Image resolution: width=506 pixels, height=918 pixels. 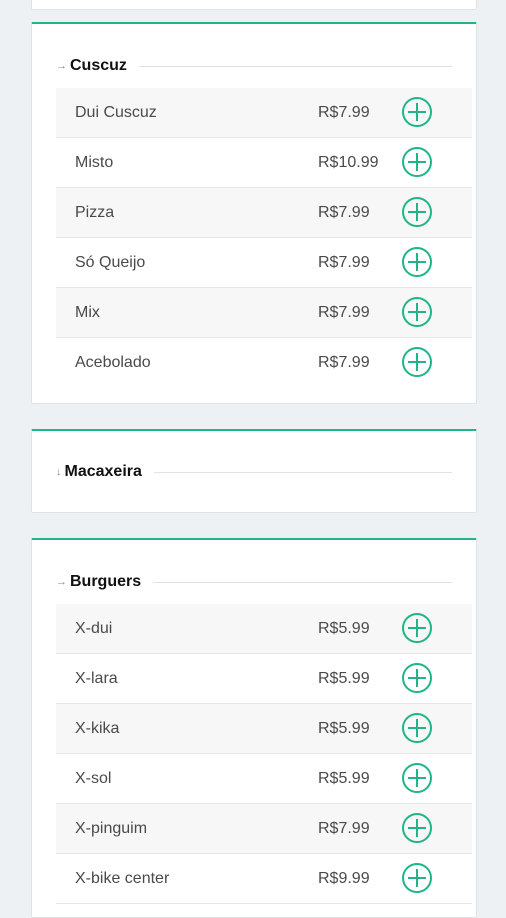 I want to click on item-name: X-sol, so click(x=93, y=778).